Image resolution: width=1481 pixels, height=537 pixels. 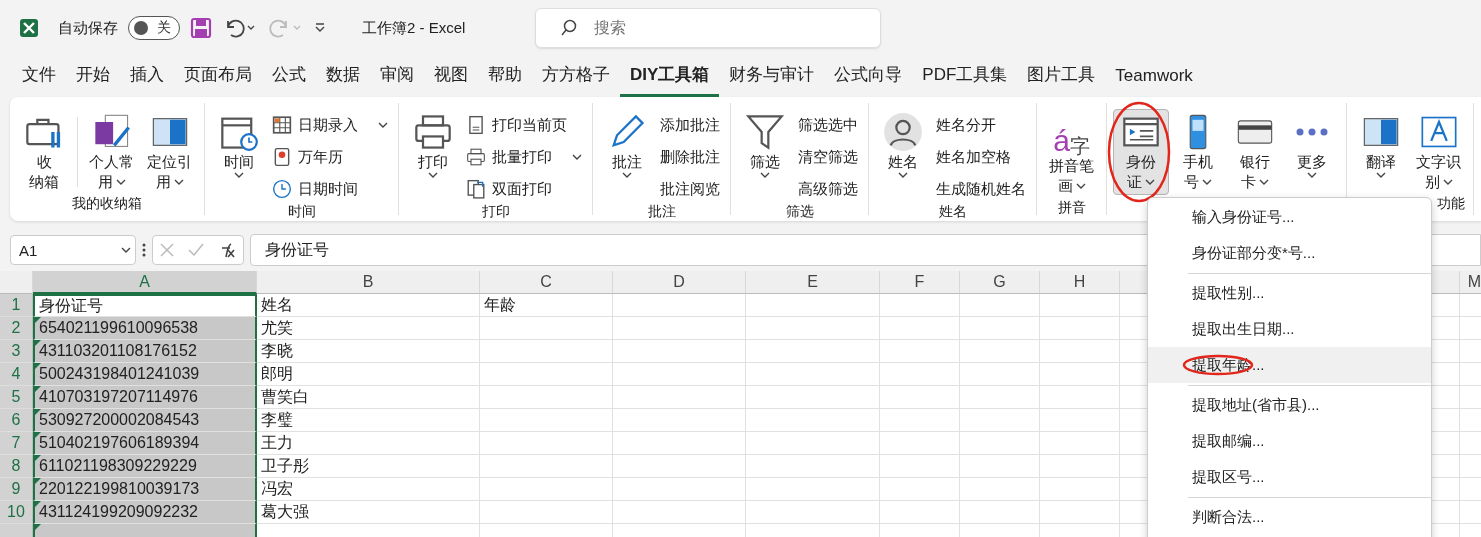 What do you see at coordinates (154, 28) in the screenshot?
I see `autosave-toggle: 关` at bounding box center [154, 28].